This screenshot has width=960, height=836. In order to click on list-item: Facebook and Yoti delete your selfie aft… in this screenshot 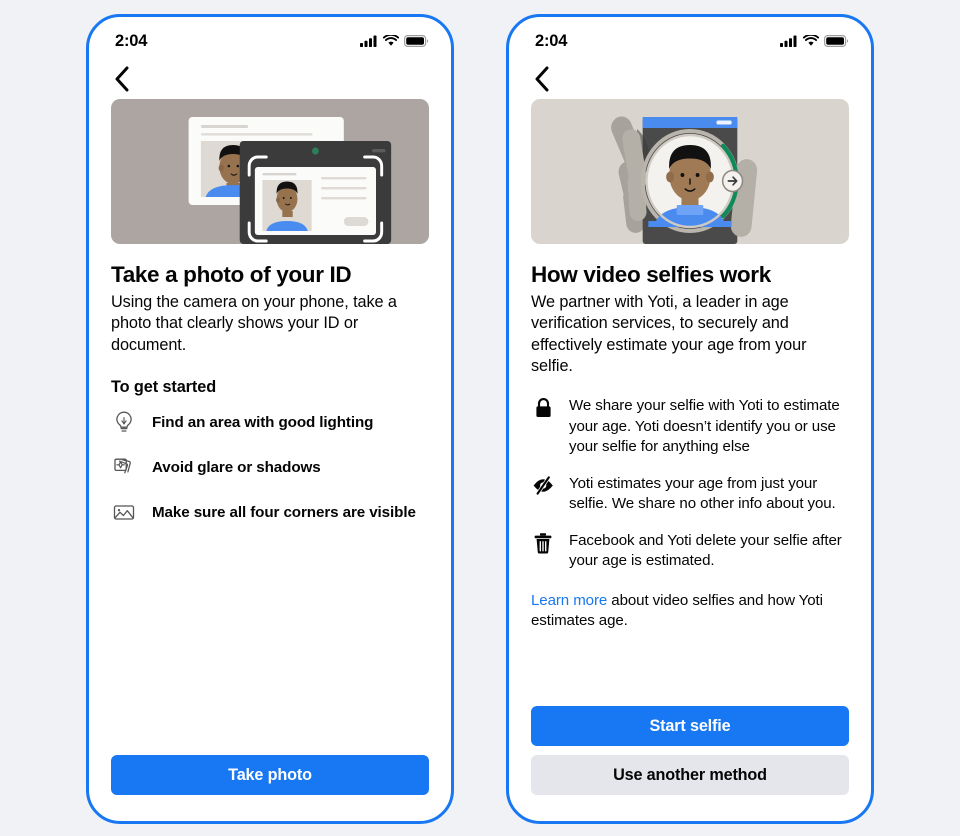, I will do `click(690, 551)`.